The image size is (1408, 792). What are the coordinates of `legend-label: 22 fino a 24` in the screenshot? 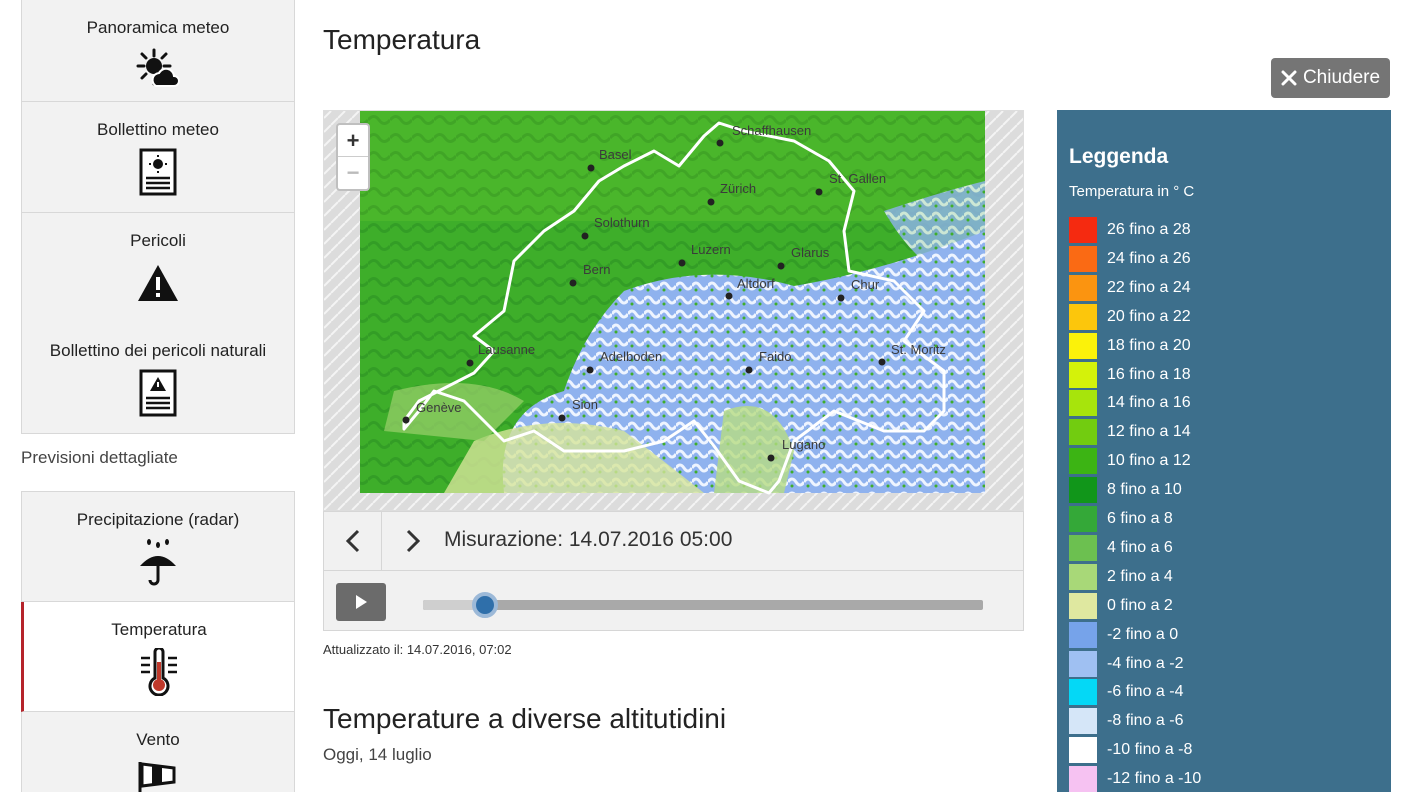 It's located at (1149, 287).